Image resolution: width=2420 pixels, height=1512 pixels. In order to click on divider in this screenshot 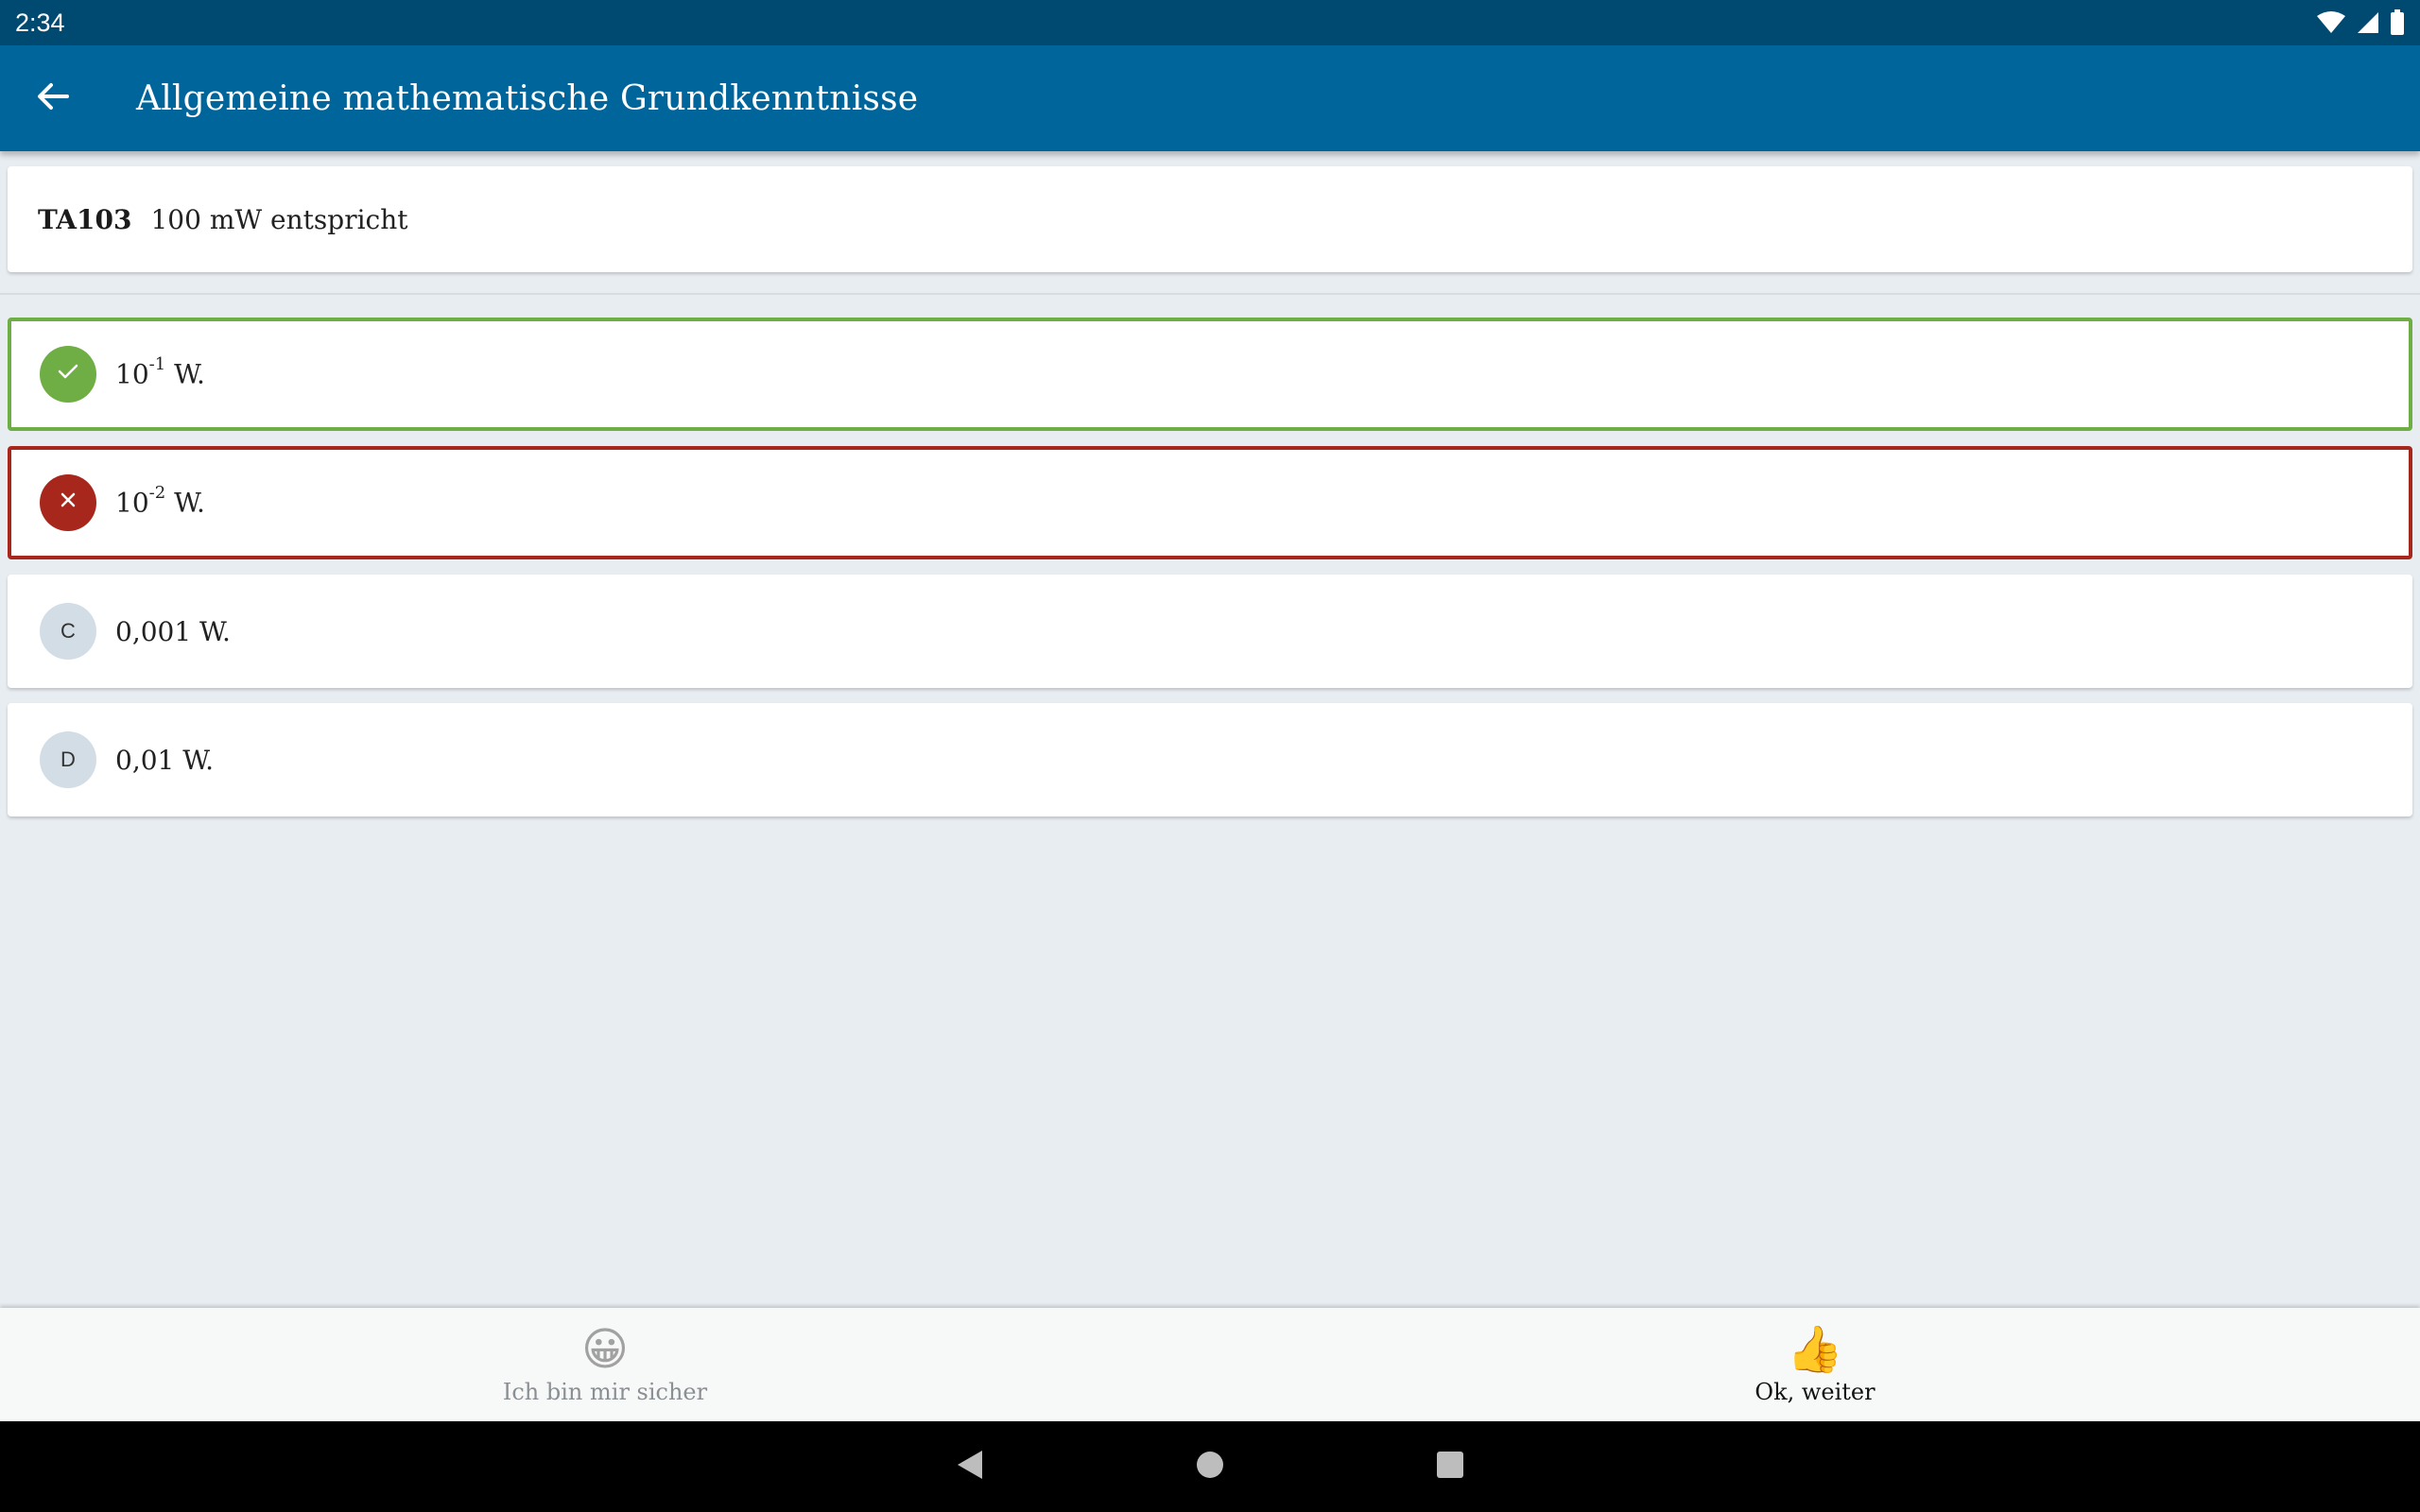, I will do `click(1210, 294)`.